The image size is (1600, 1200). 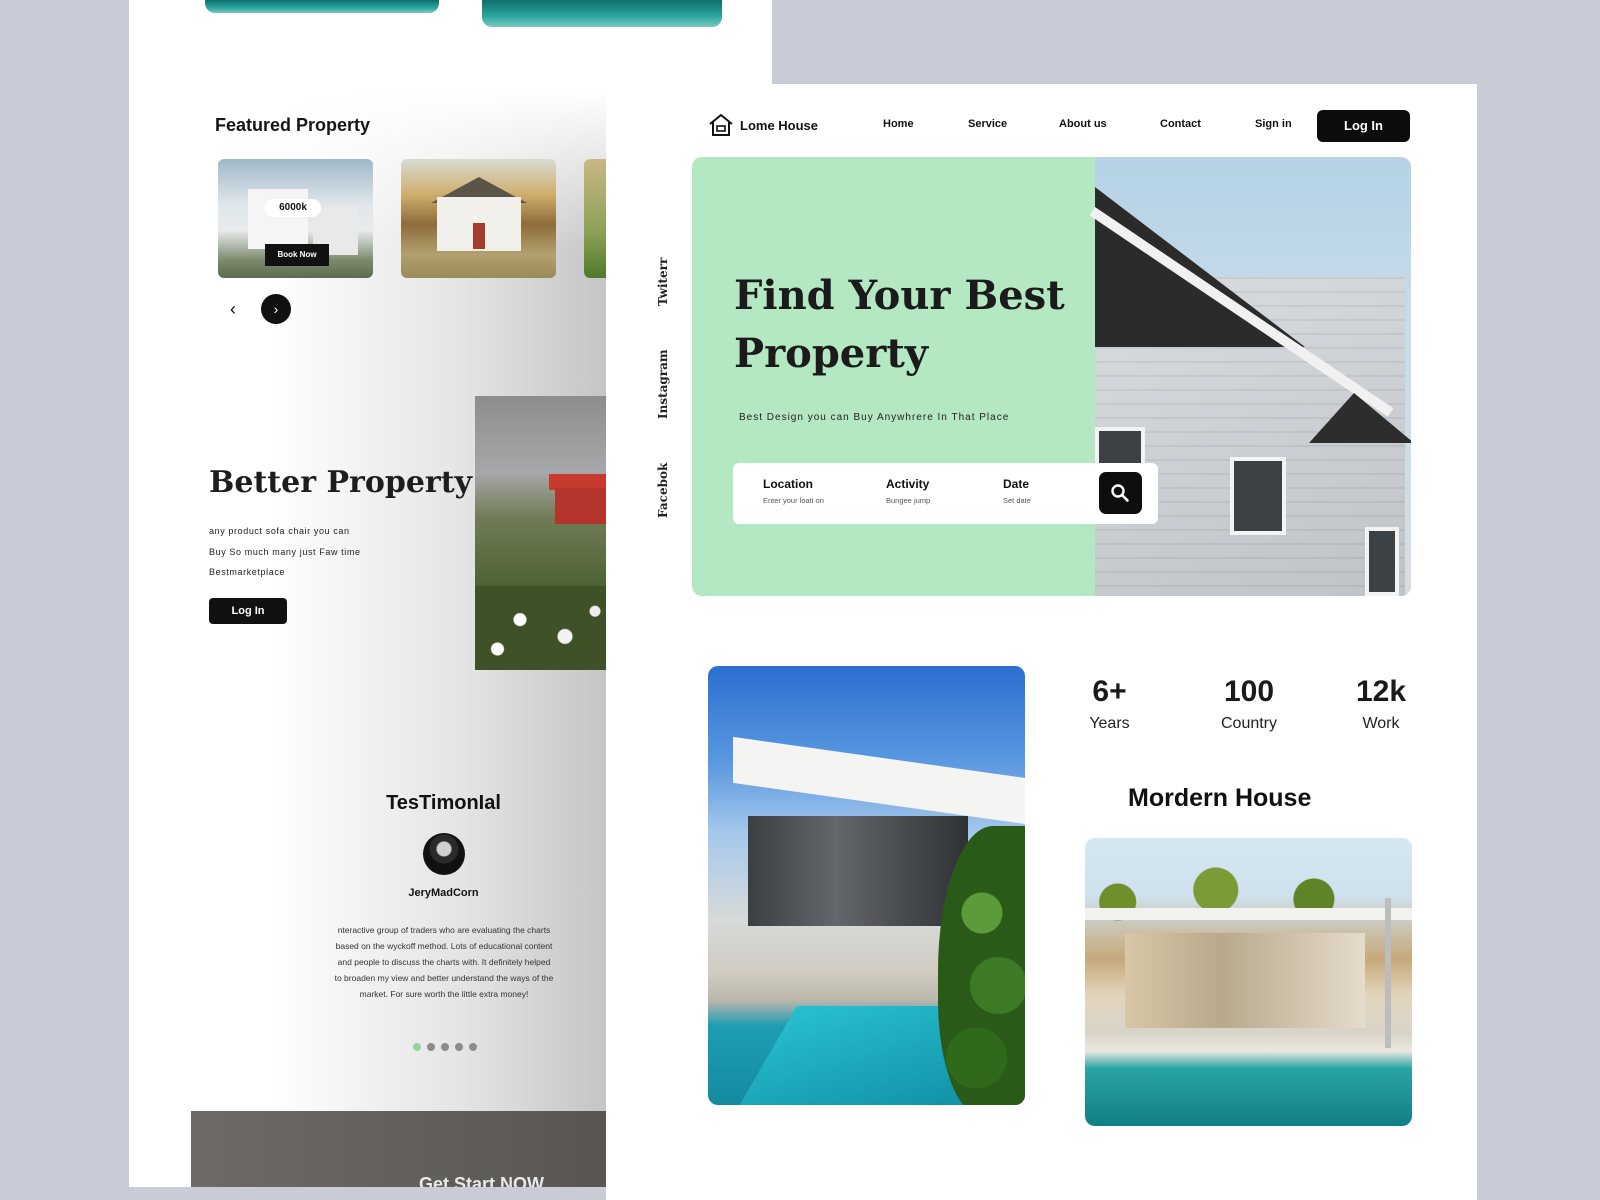 I want to click on modern-house-image, so click(x=866, y=885).